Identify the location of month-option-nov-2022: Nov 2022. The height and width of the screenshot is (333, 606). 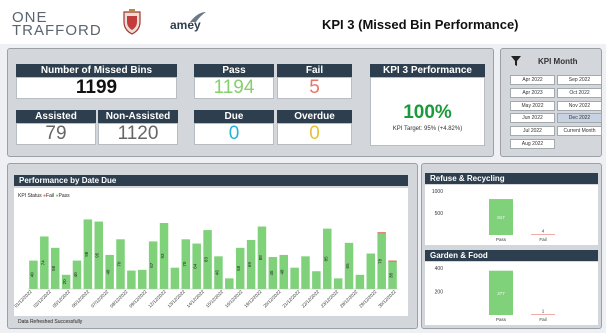
(579, 105).